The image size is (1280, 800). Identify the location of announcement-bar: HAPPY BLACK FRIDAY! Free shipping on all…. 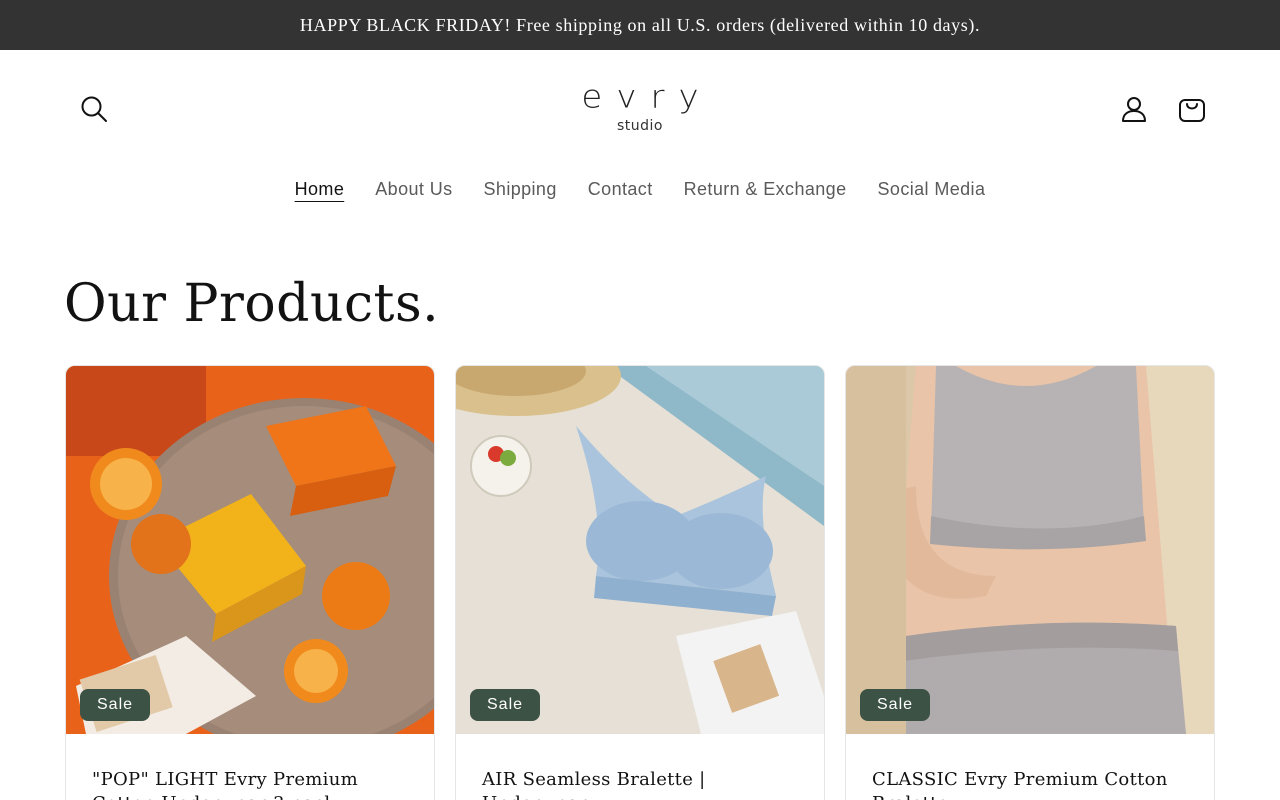
(640, 25).